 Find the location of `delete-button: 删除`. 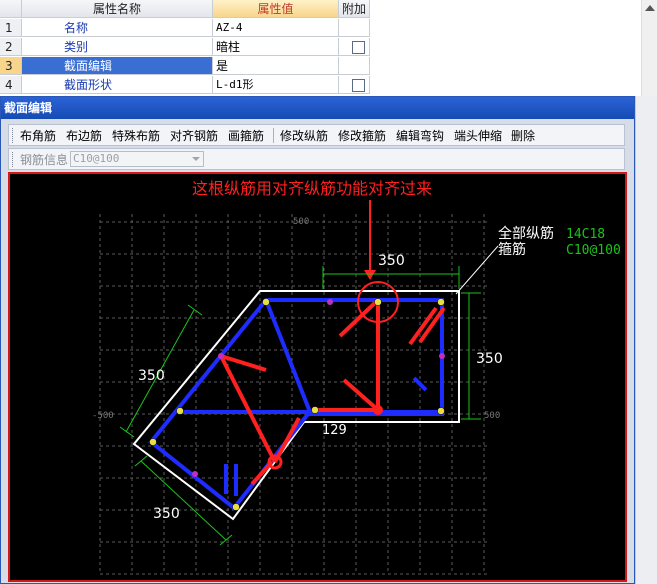

delete-button: 删除 is located at coordinates (523, 136).